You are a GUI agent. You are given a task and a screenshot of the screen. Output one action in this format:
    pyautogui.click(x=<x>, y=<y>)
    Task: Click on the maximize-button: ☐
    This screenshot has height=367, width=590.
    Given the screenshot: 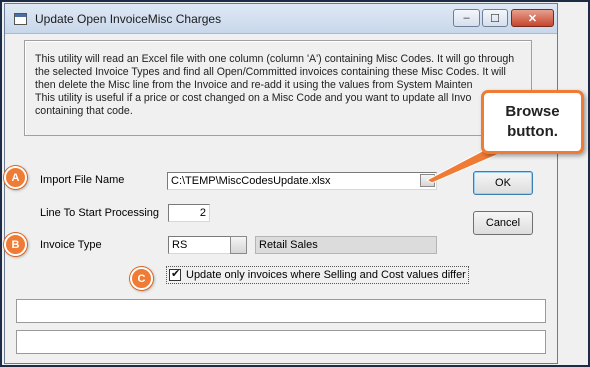 What is the action you would take?
    pyautogui.click(x=495, y=18)
    